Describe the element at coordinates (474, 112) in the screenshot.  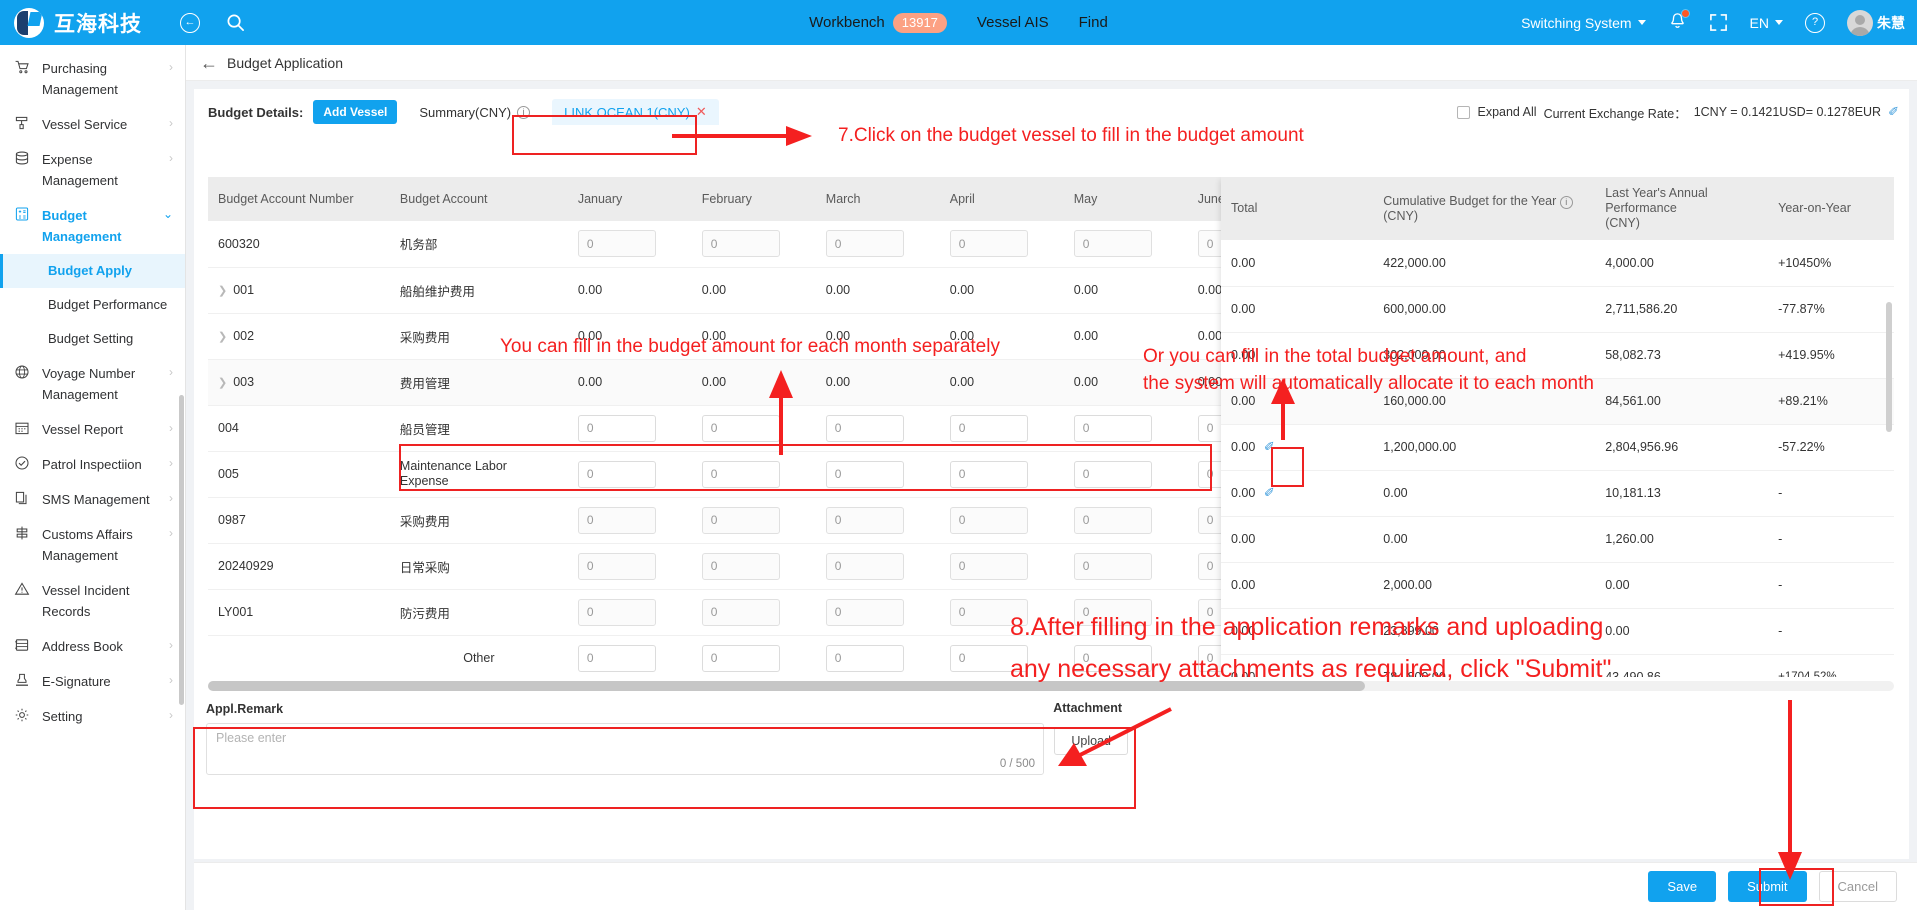
I see `tab-summary-cny: Summary(CNY) i` at that location.